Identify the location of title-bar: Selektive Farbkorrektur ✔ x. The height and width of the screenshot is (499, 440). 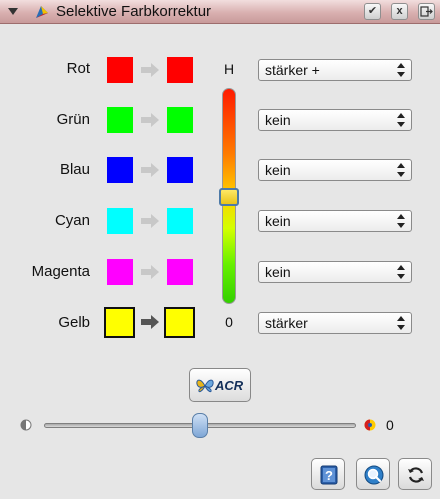
(220, 12).